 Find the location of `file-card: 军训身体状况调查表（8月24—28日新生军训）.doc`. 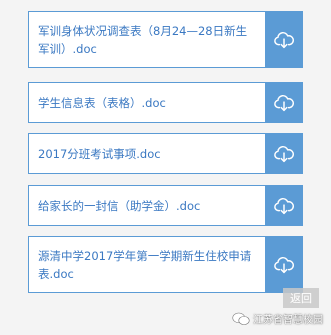

file-card: 军训身体状况调查表（8月24—28日新生军训）.doc is located at coordinates (165, 39).